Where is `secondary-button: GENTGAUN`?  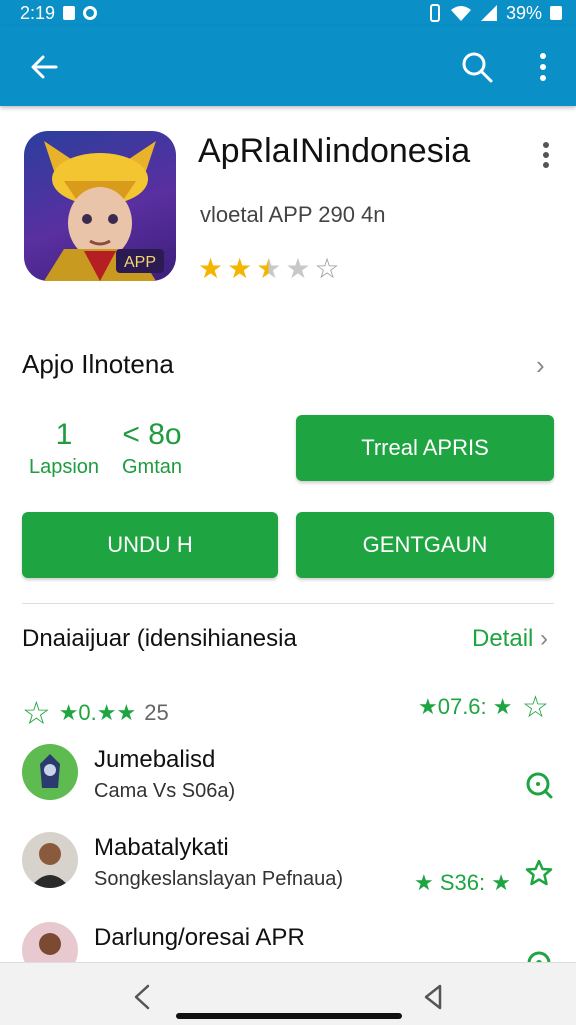
secondary-button: GENTGAUN is located at coordinates (425, 545).